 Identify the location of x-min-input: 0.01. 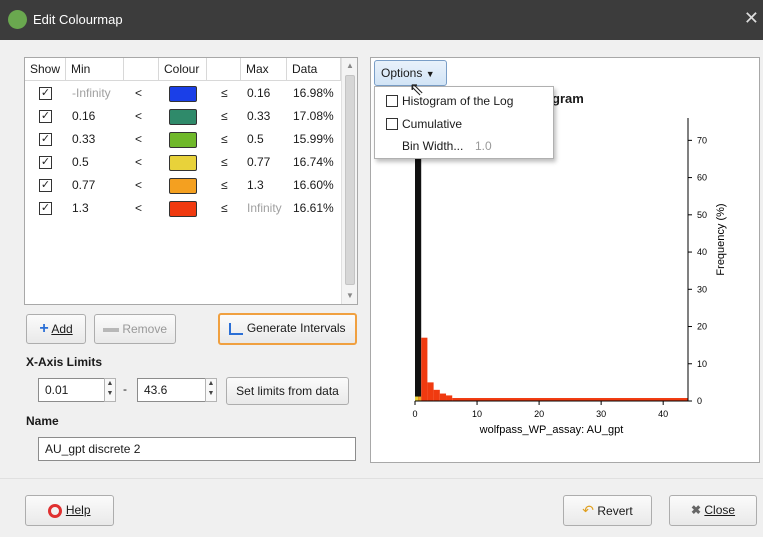
(72, 390).